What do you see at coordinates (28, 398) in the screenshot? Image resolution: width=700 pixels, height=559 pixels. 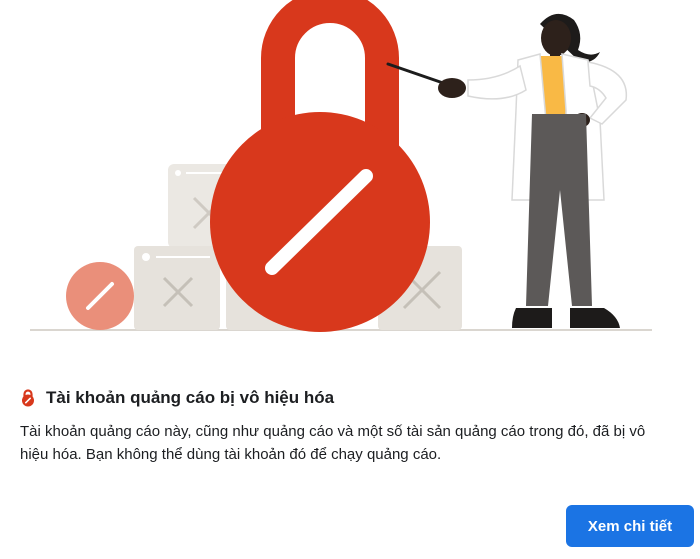 I see `lock-icon` at bounding box center [28, 398].